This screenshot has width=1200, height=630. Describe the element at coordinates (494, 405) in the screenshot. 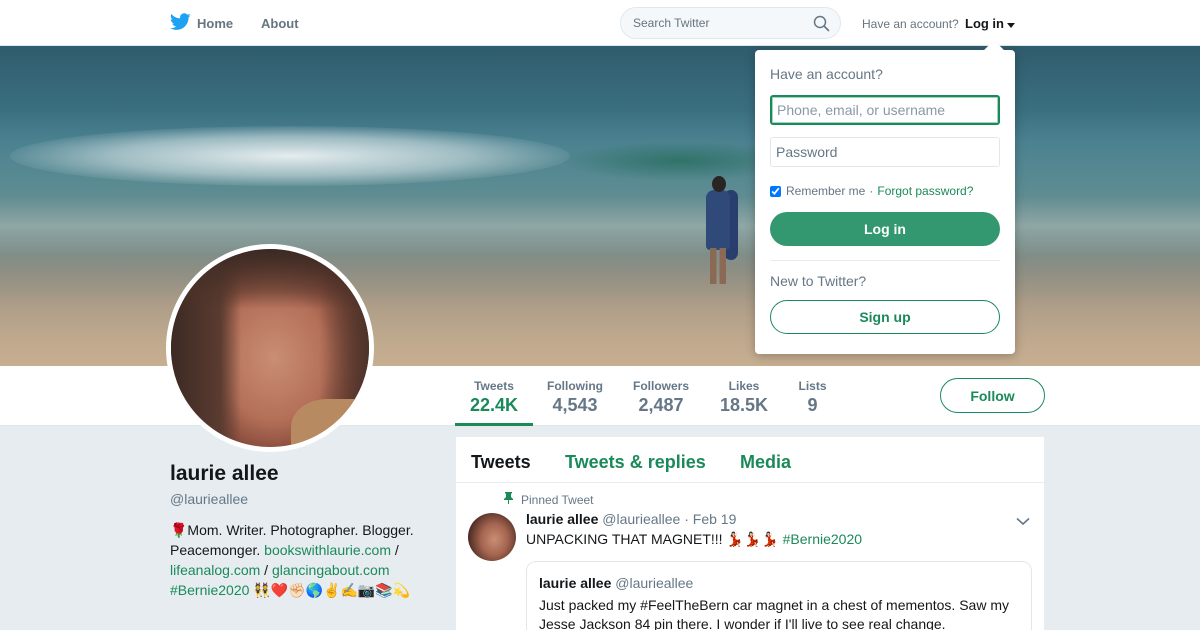

I see `stat-value: 22.4K` at that location.